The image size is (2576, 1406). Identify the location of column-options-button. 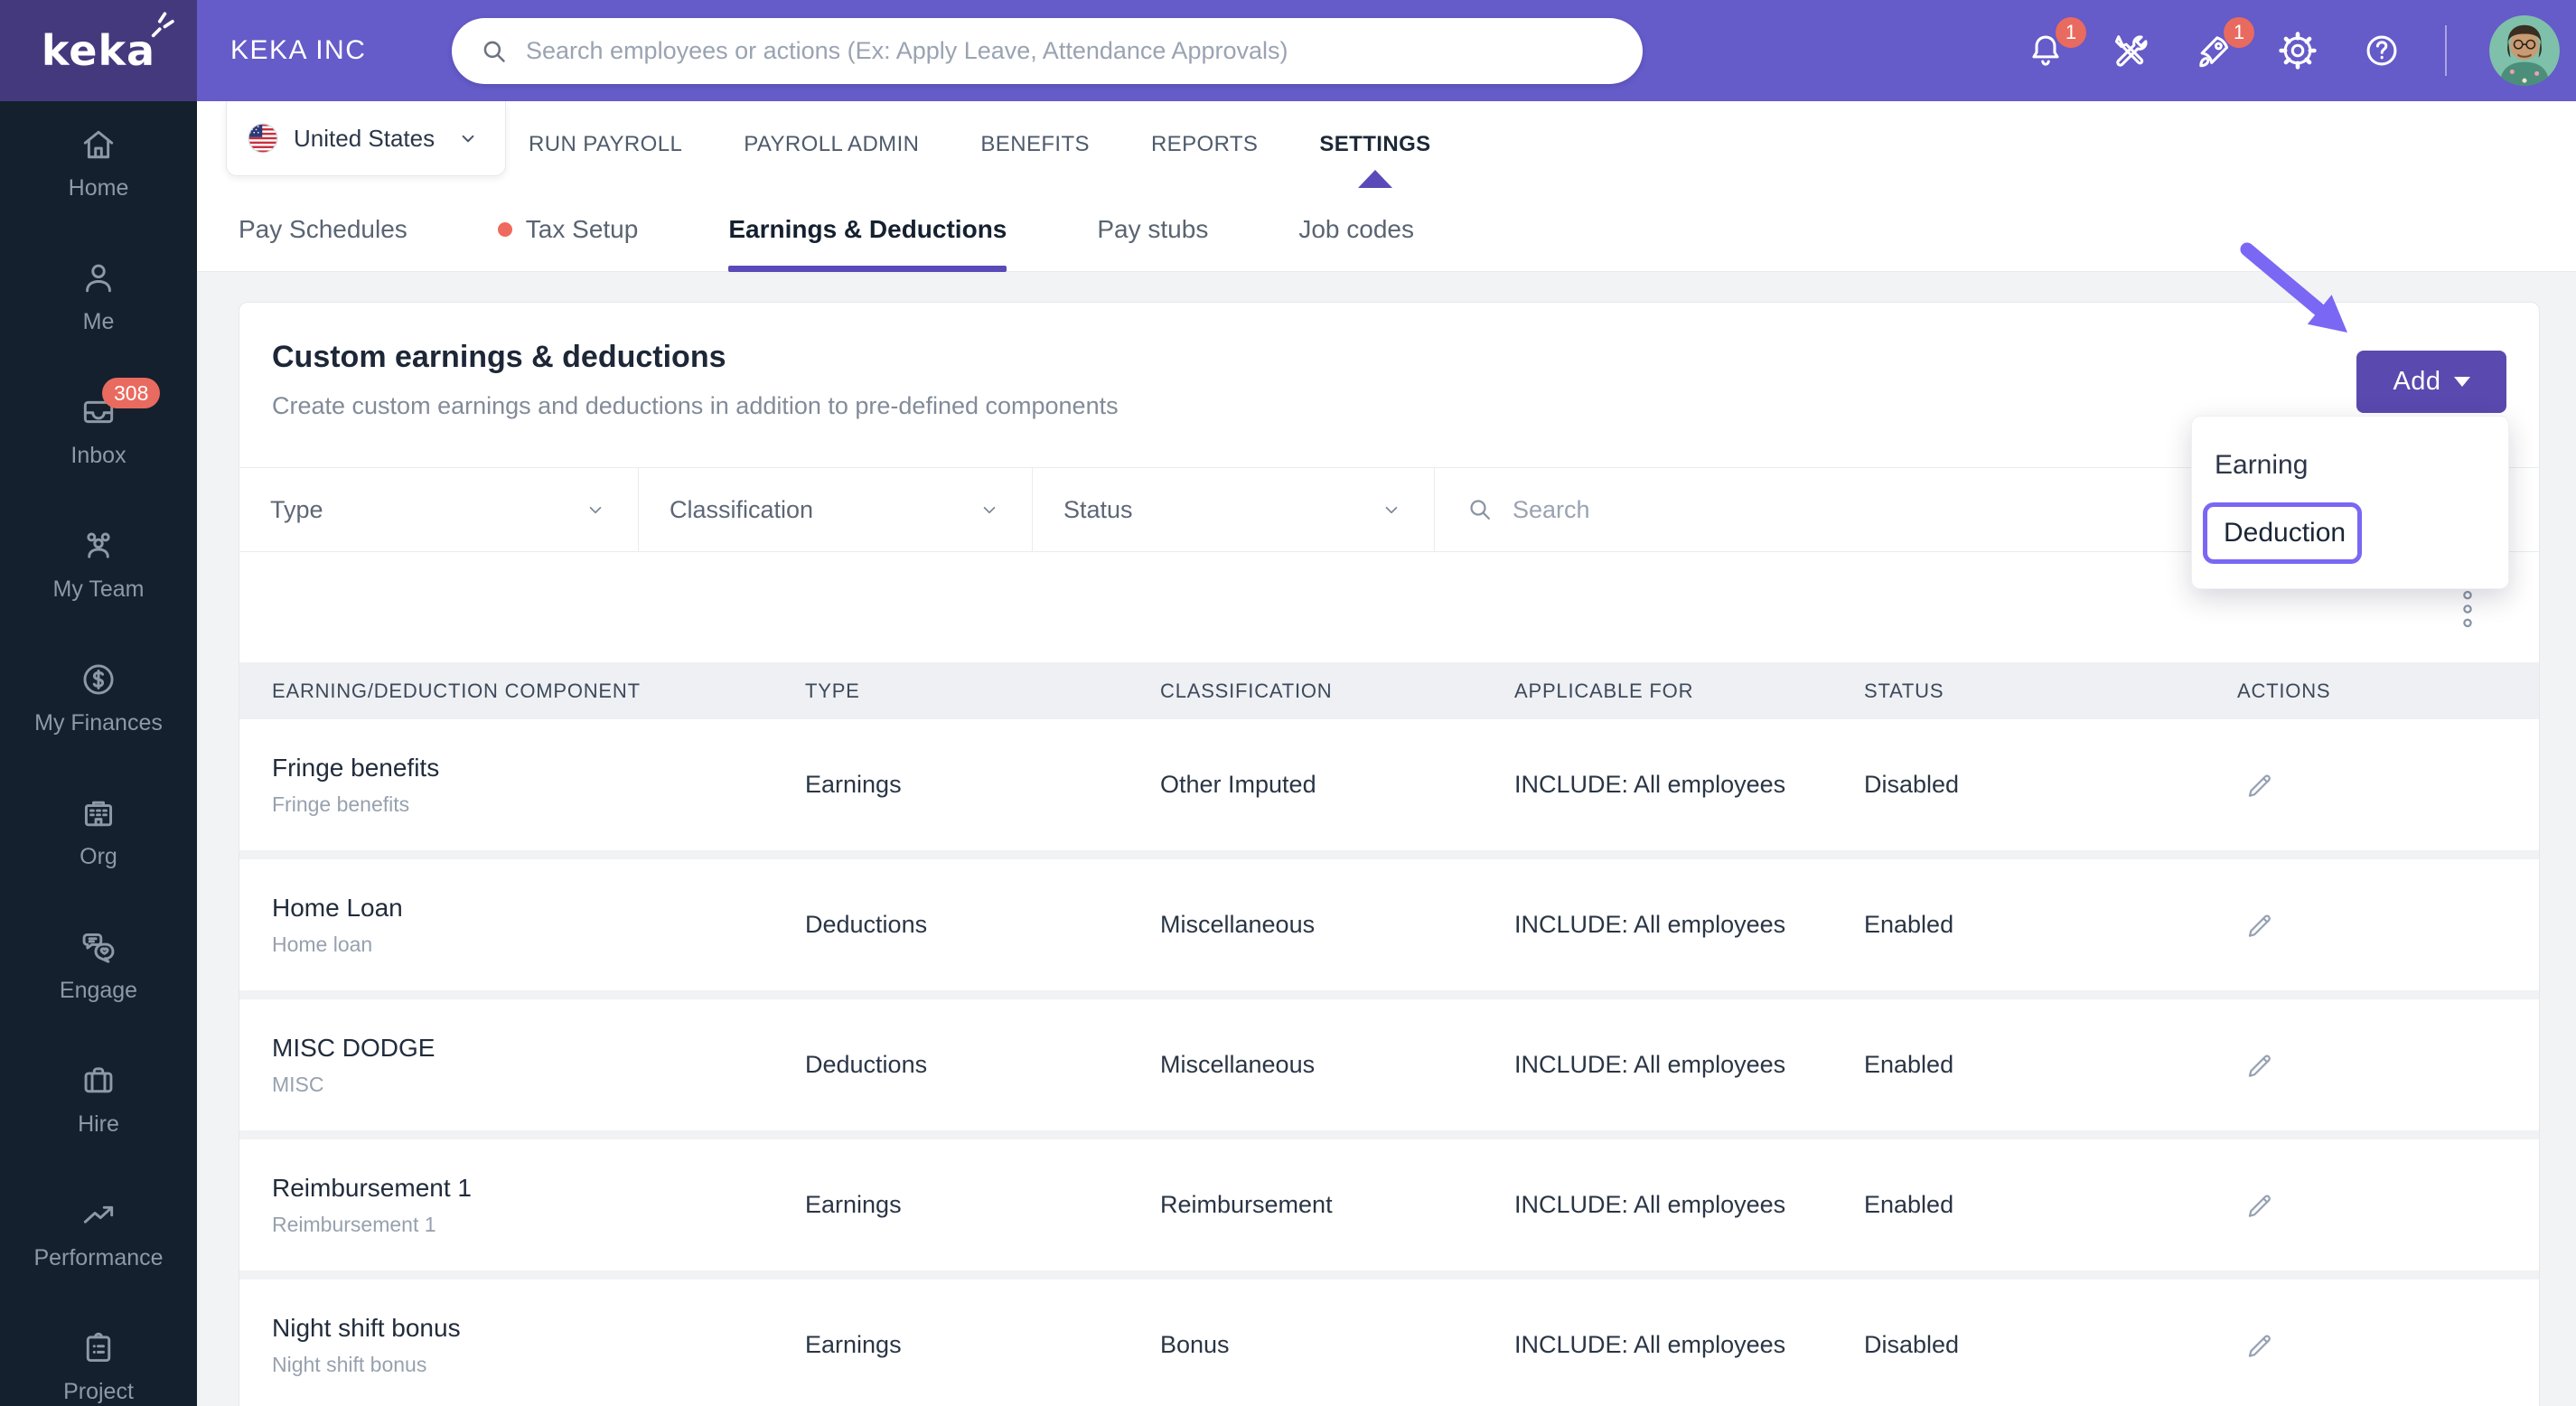
(2468, 609).